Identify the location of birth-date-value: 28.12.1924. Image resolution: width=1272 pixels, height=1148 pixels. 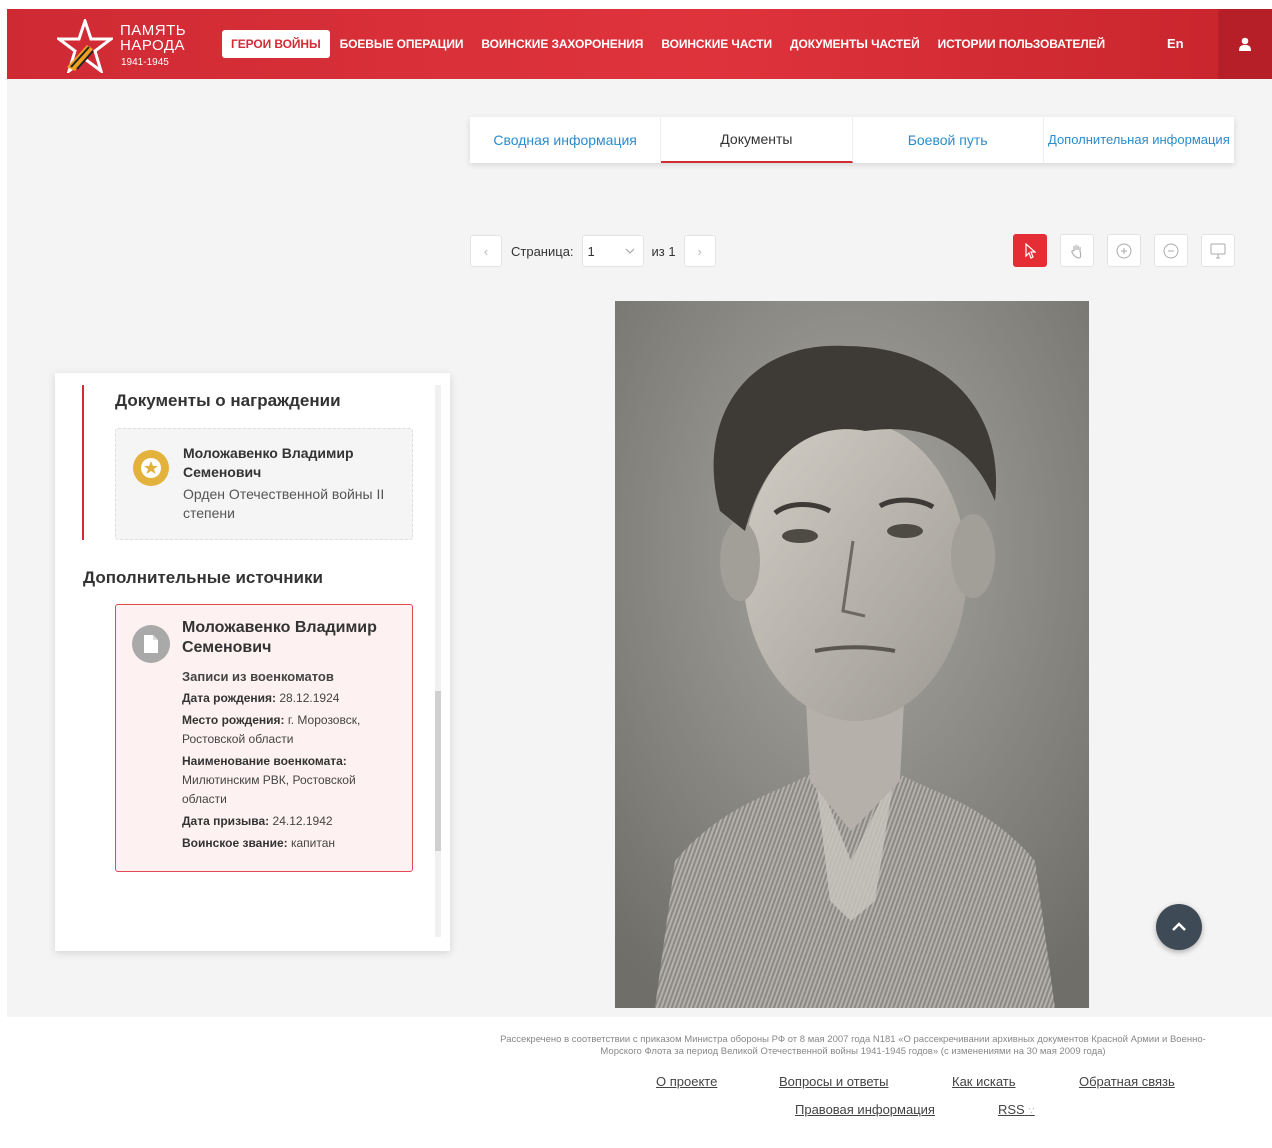
(309, 698).